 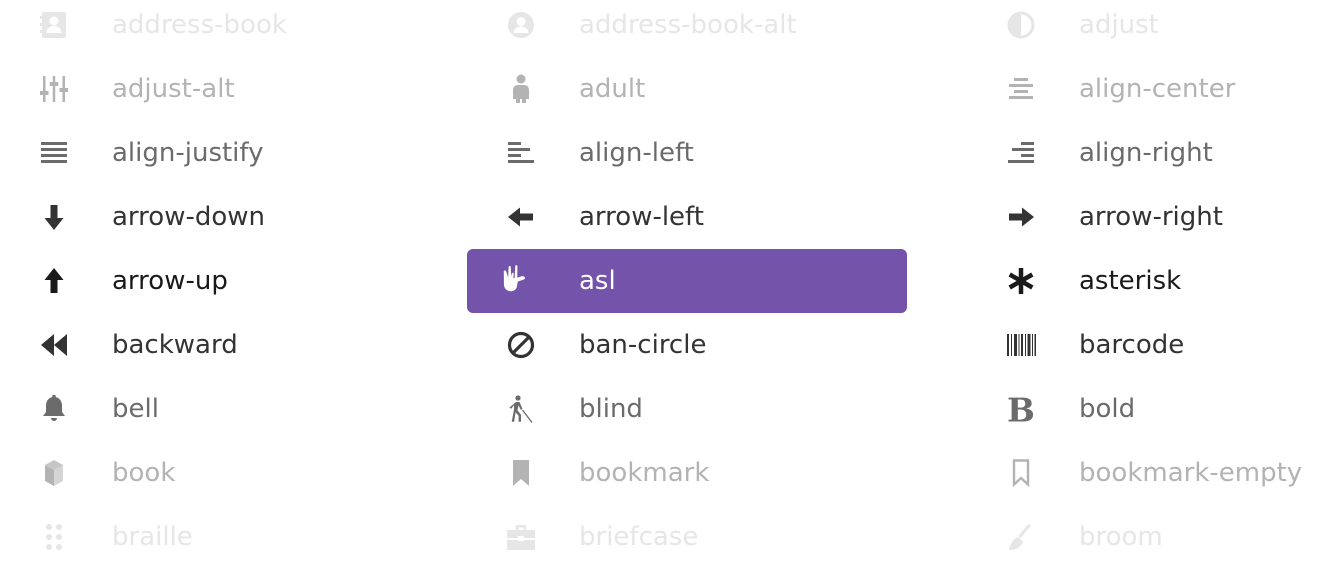 What do you see at coordinates (54, 281) in the screenshot?
I see `arrow-up-icon` at bounding box center [54, 281].